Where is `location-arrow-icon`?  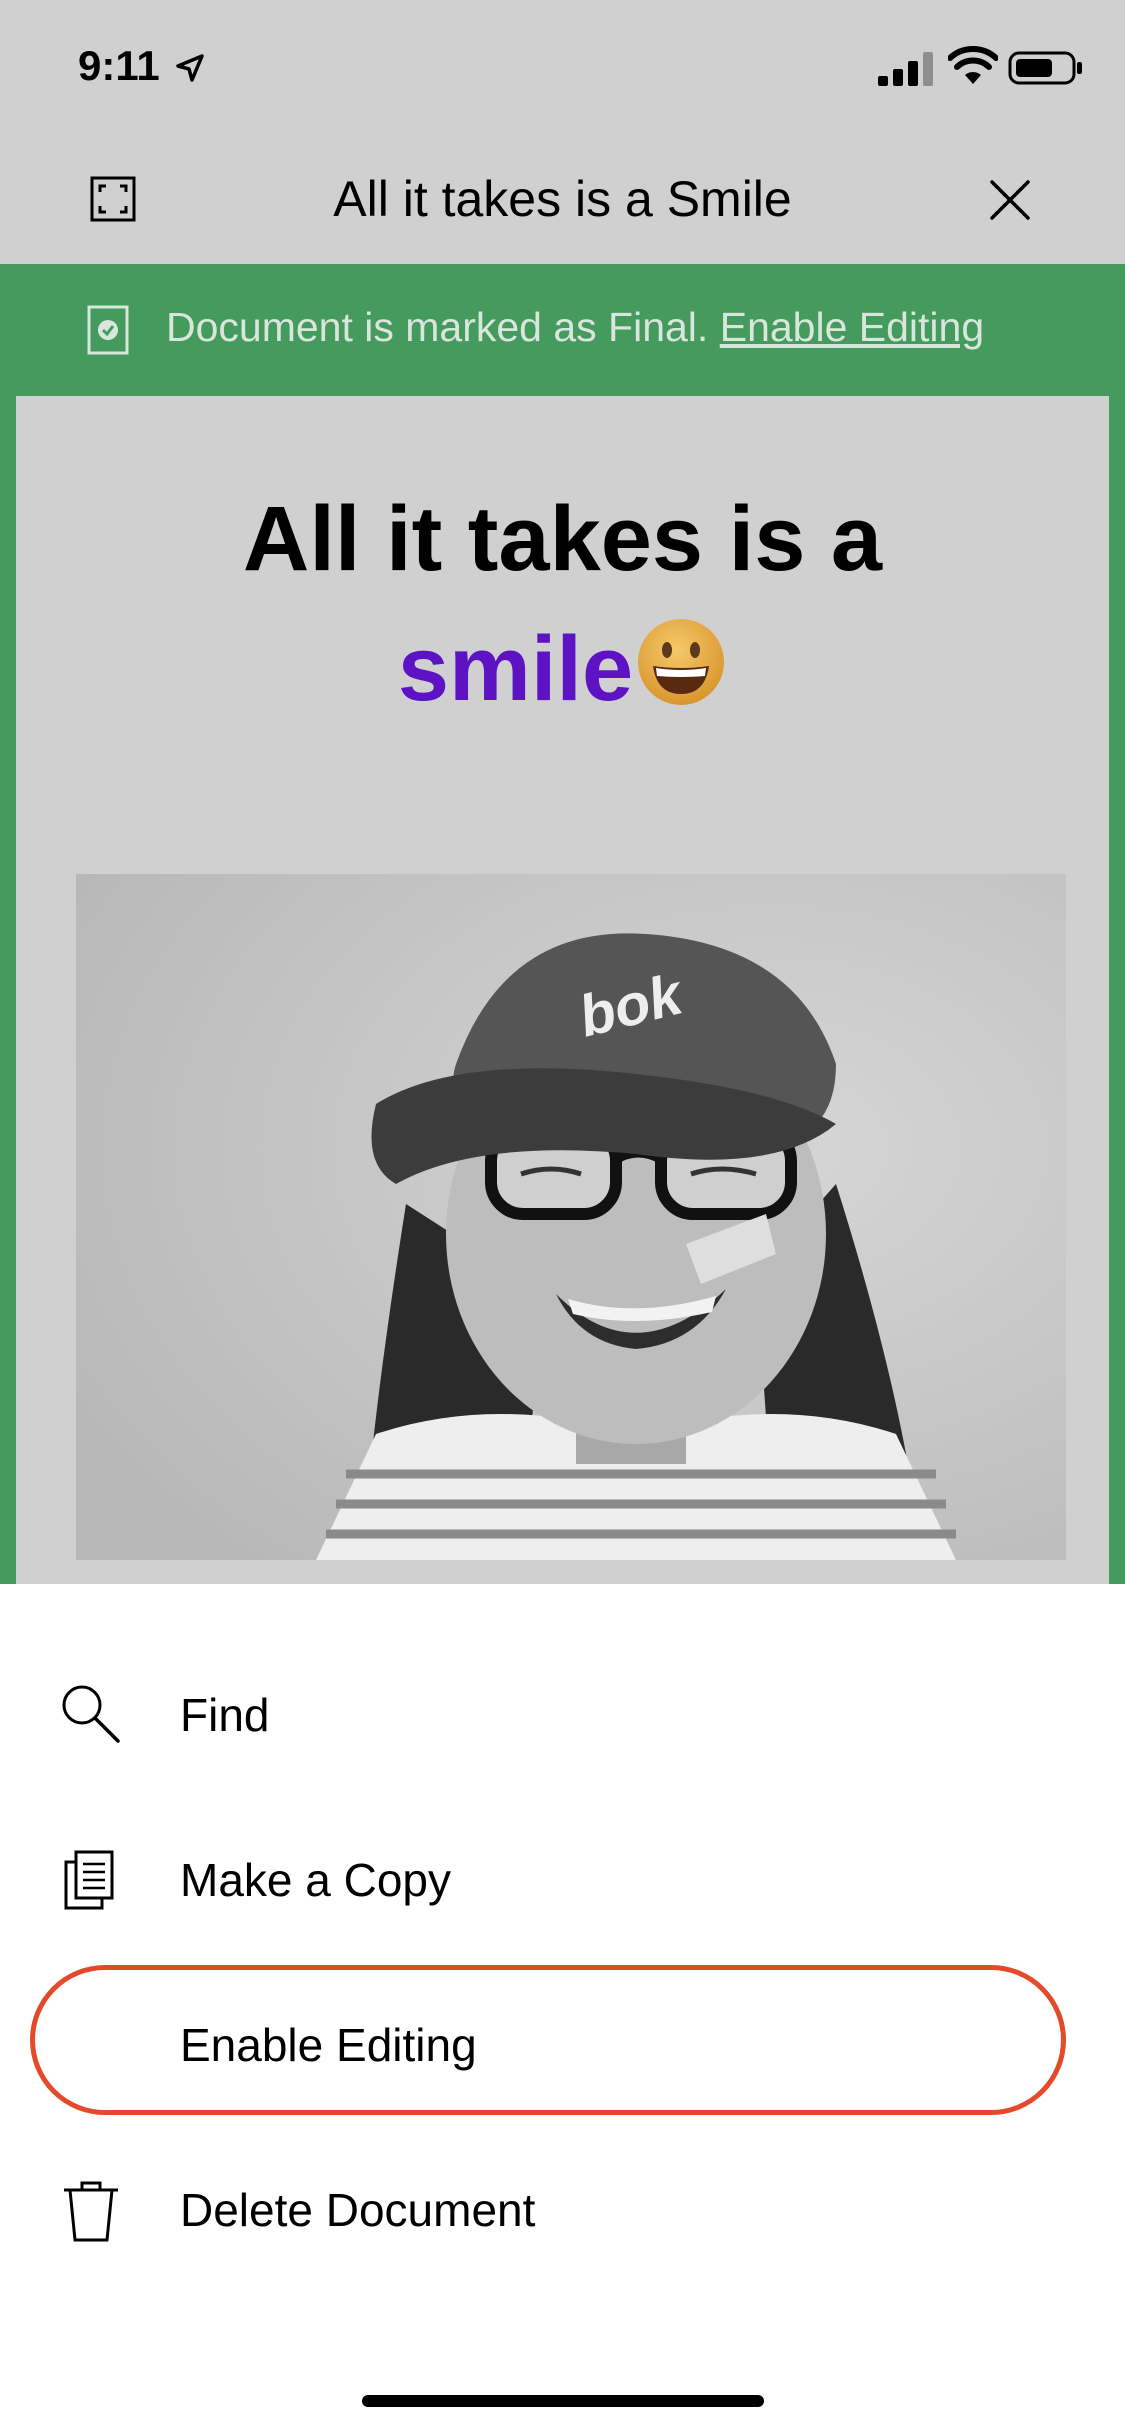 location-arrow-icon is located at coordinates (190, 68).